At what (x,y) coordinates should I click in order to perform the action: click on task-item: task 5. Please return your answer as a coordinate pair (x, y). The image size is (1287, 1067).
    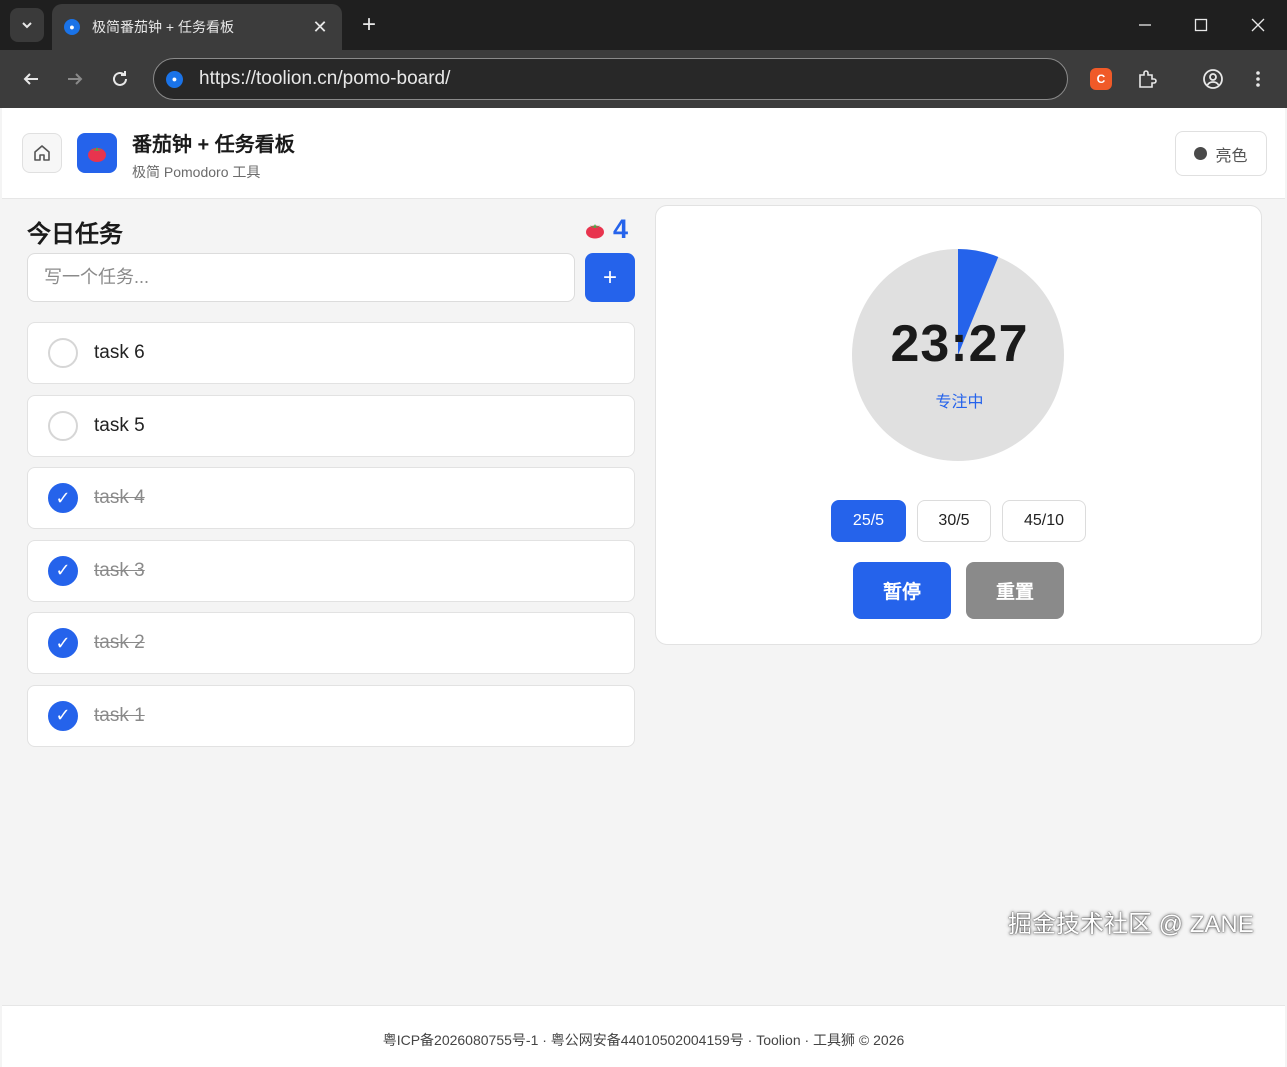
    Looking at the image, I should click on (331, 425).